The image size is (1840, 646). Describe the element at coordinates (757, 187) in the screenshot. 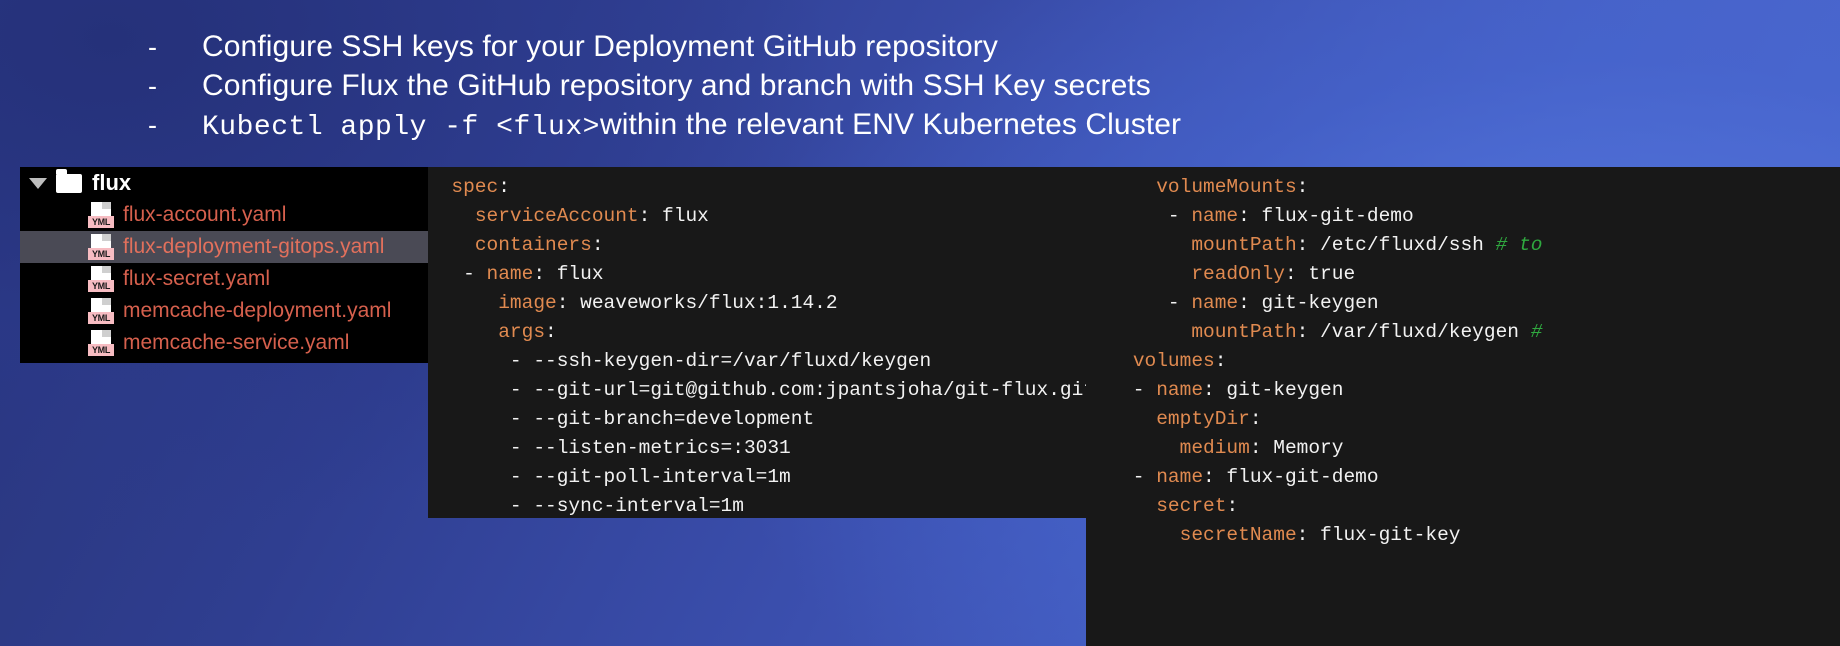

I see `code-line: spec:` at that location.